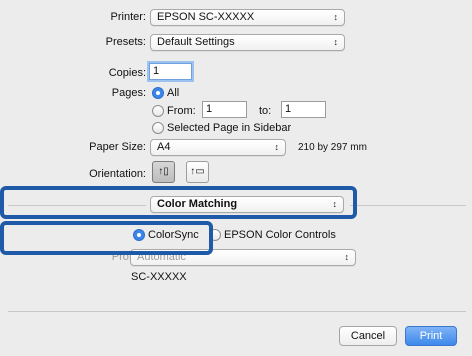 This screenshot has width=472, height=356. I want to click on portrait-icon: ↑▯, so click(163, 171).